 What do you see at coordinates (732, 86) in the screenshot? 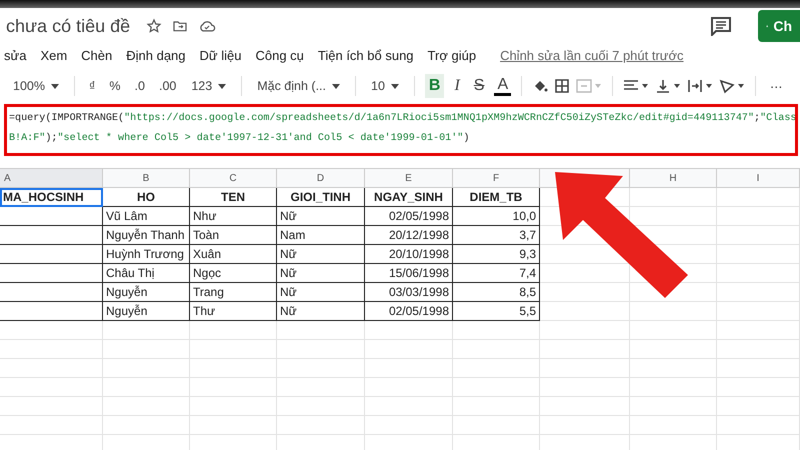
I see `text-rotate-icon` at bounding box center [732, 86].